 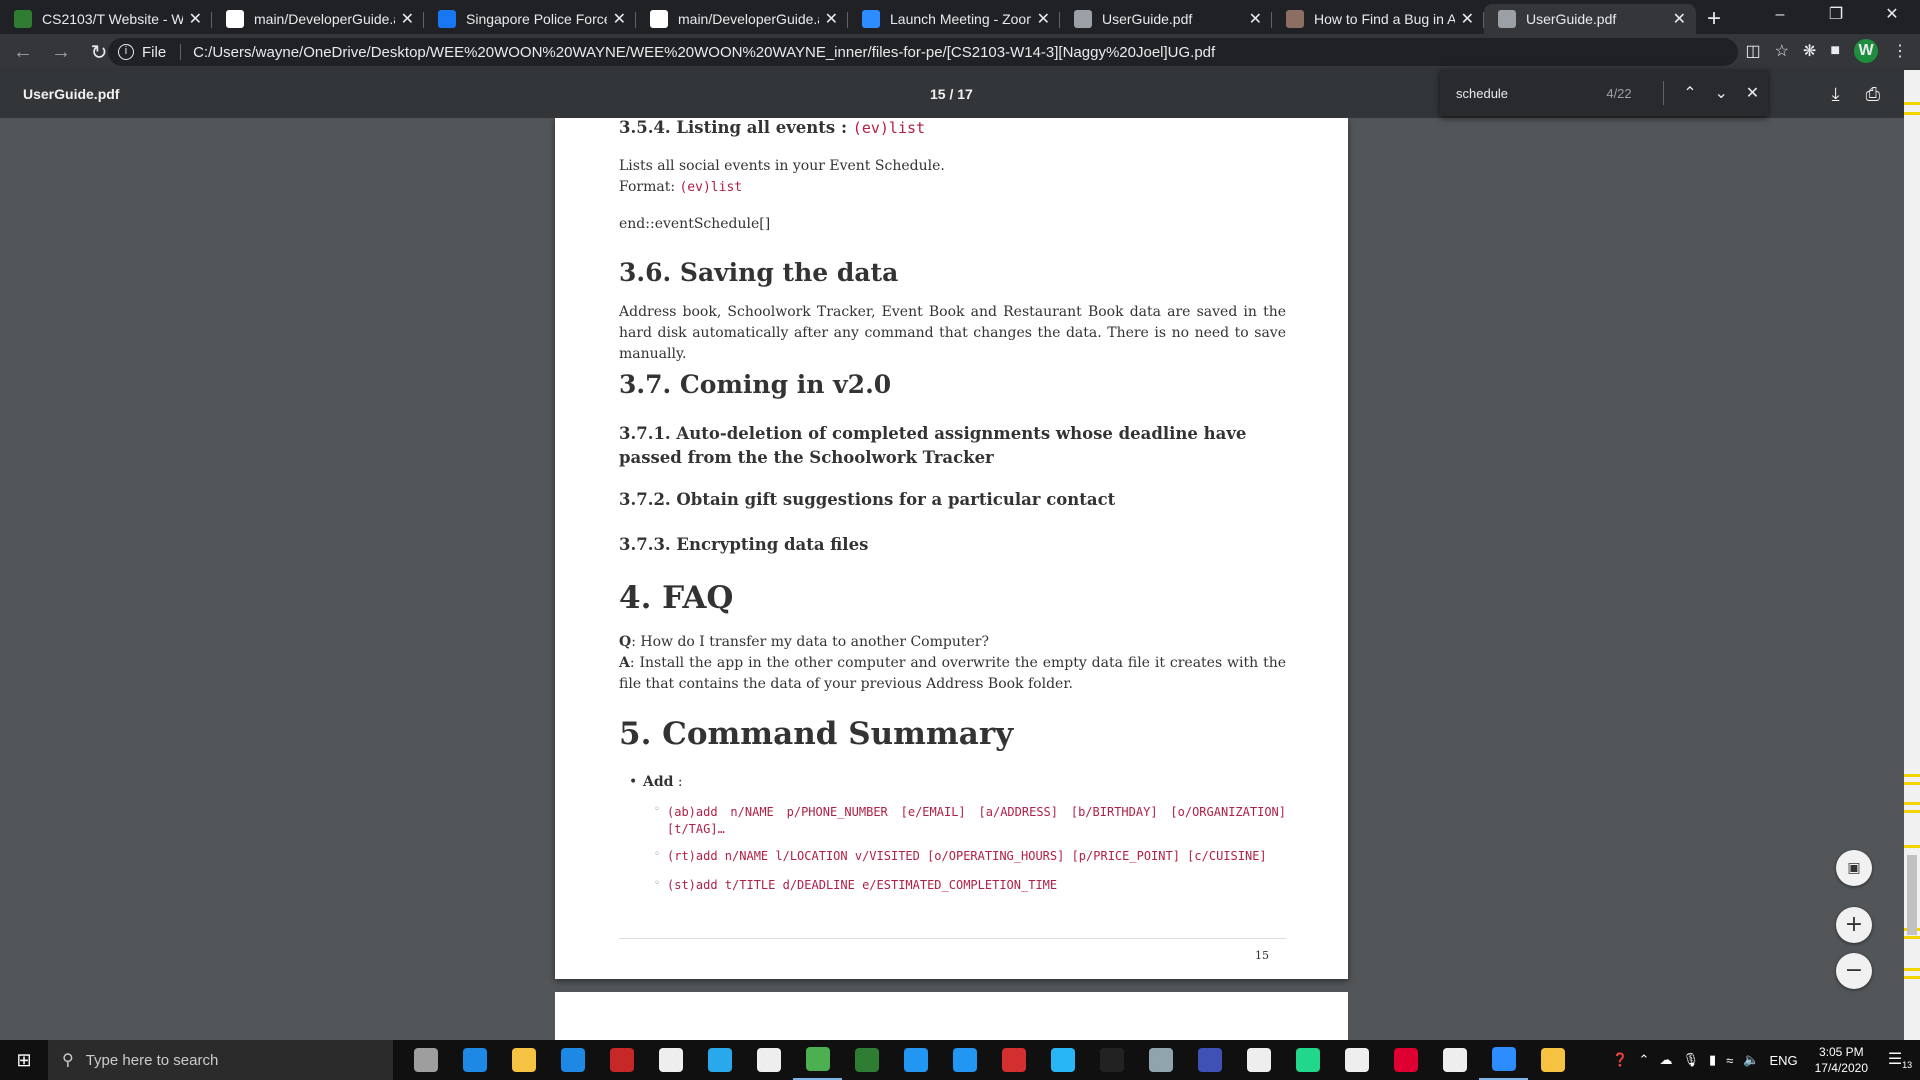 I want to click on chevron-up-icon: ⌃, so click(x=1644, y=1060).